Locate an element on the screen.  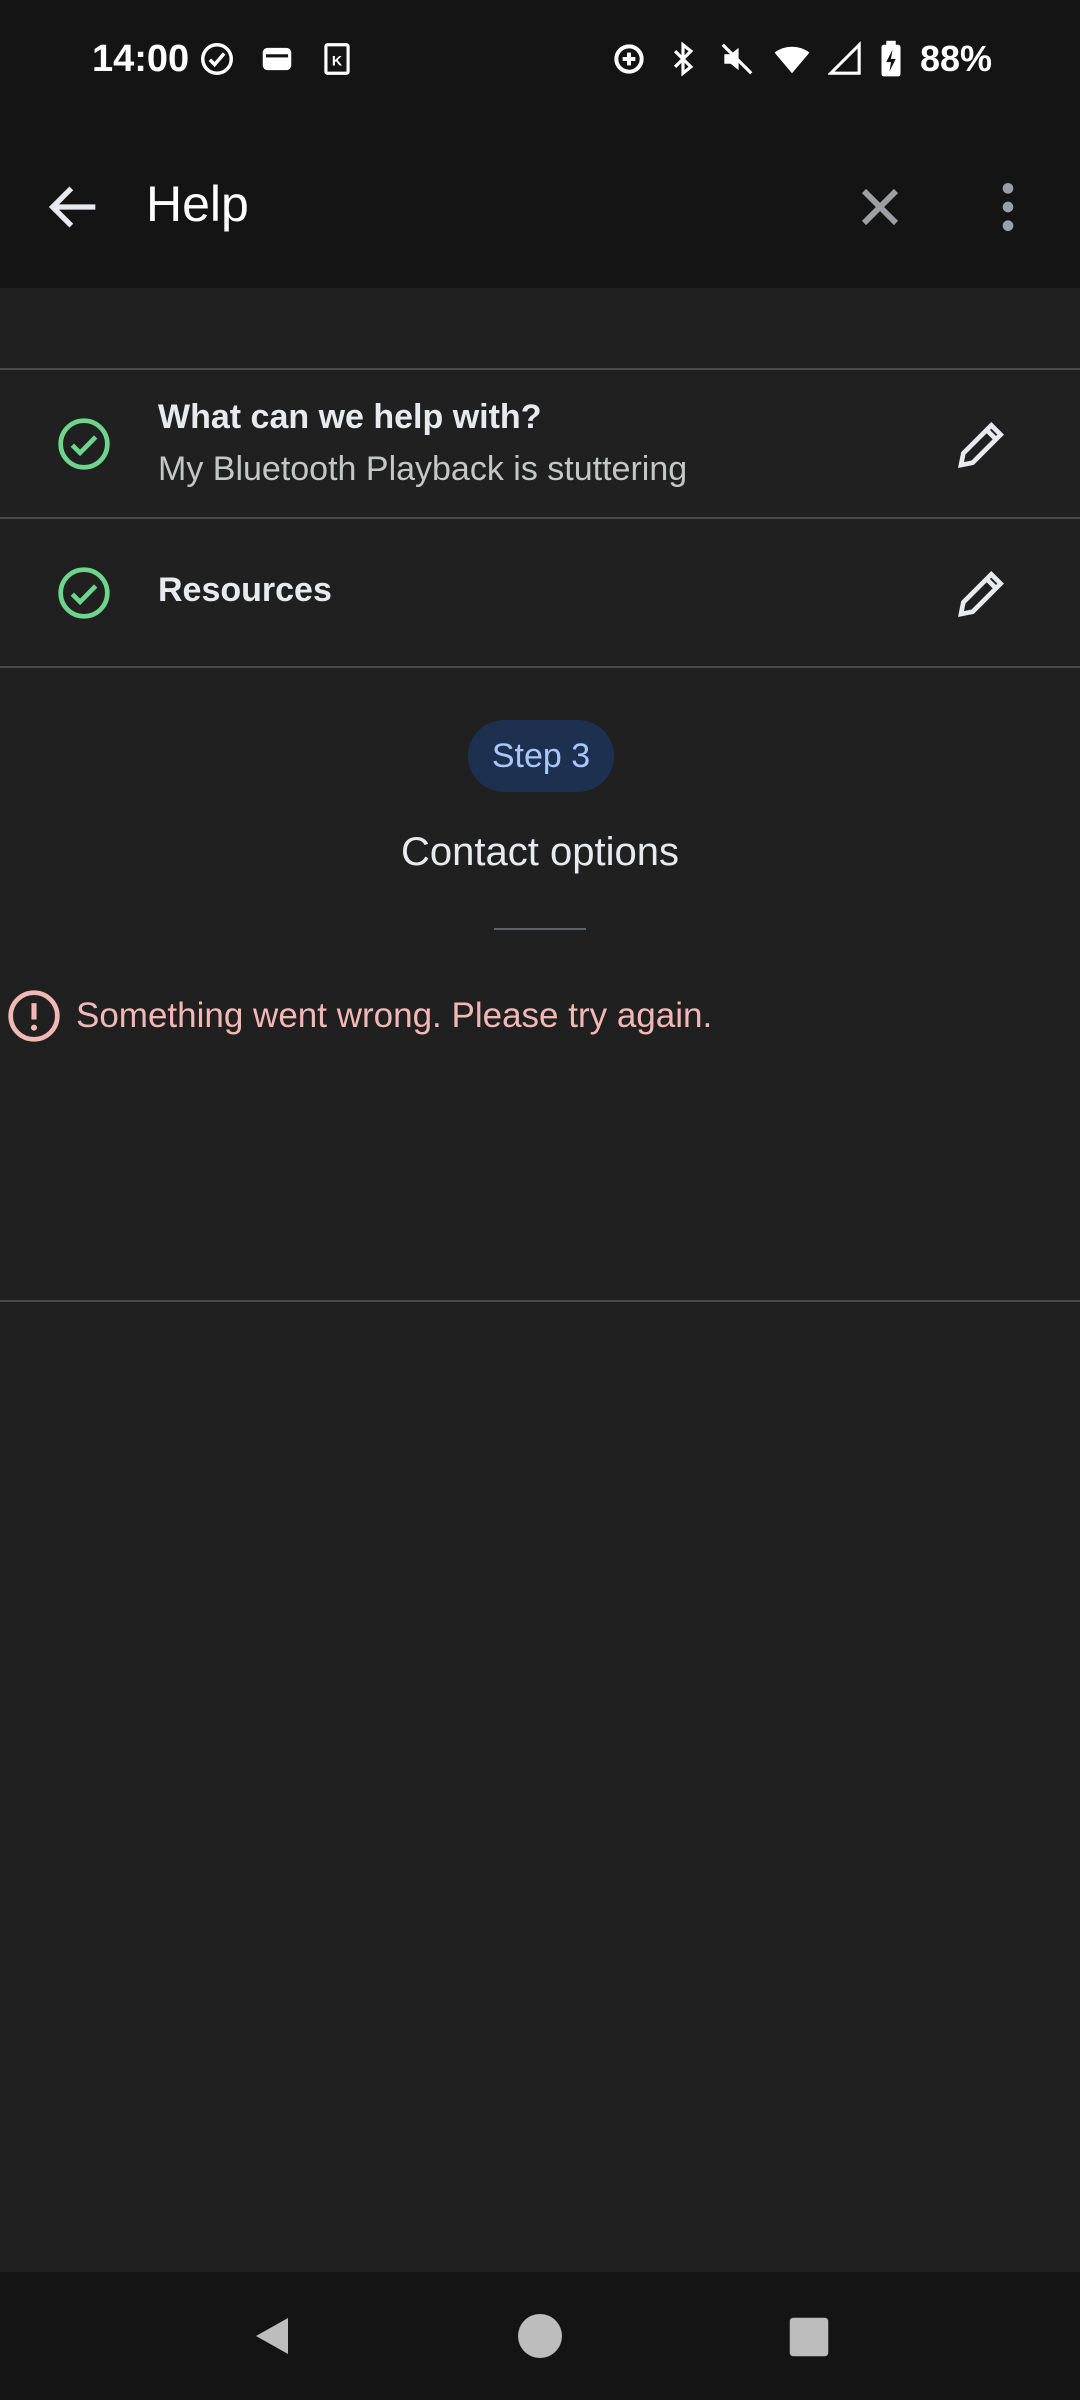
k-app-icon: K is located at coordinates (337, 59).